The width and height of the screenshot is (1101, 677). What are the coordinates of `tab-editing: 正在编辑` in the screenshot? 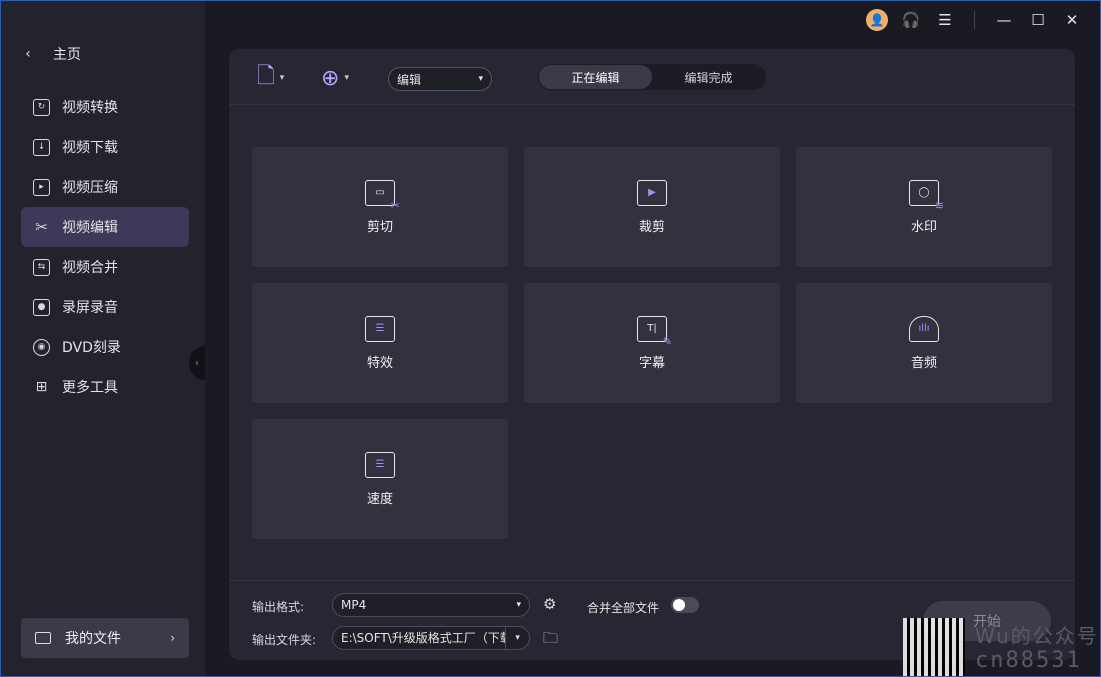 It's located at (595, 77).